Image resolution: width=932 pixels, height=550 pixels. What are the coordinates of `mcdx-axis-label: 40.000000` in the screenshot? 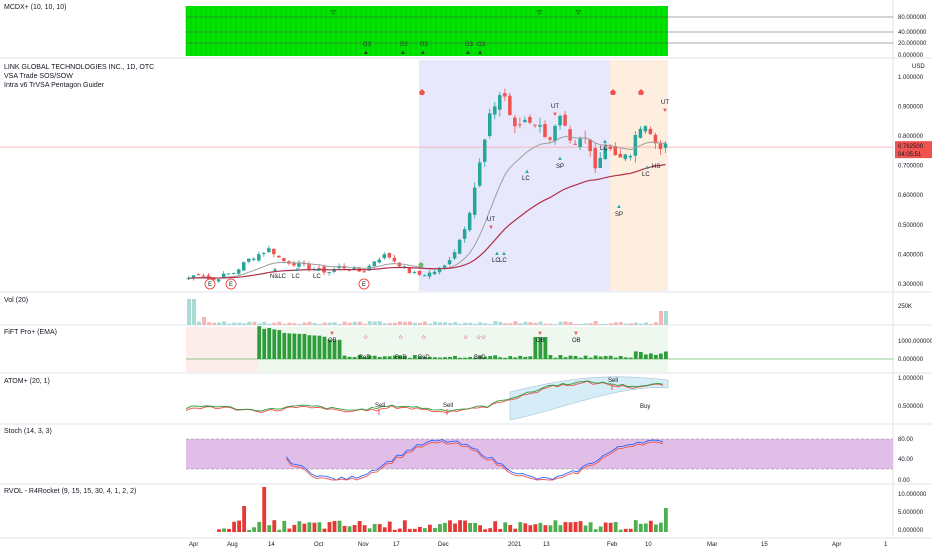 It's located at (912, 33).